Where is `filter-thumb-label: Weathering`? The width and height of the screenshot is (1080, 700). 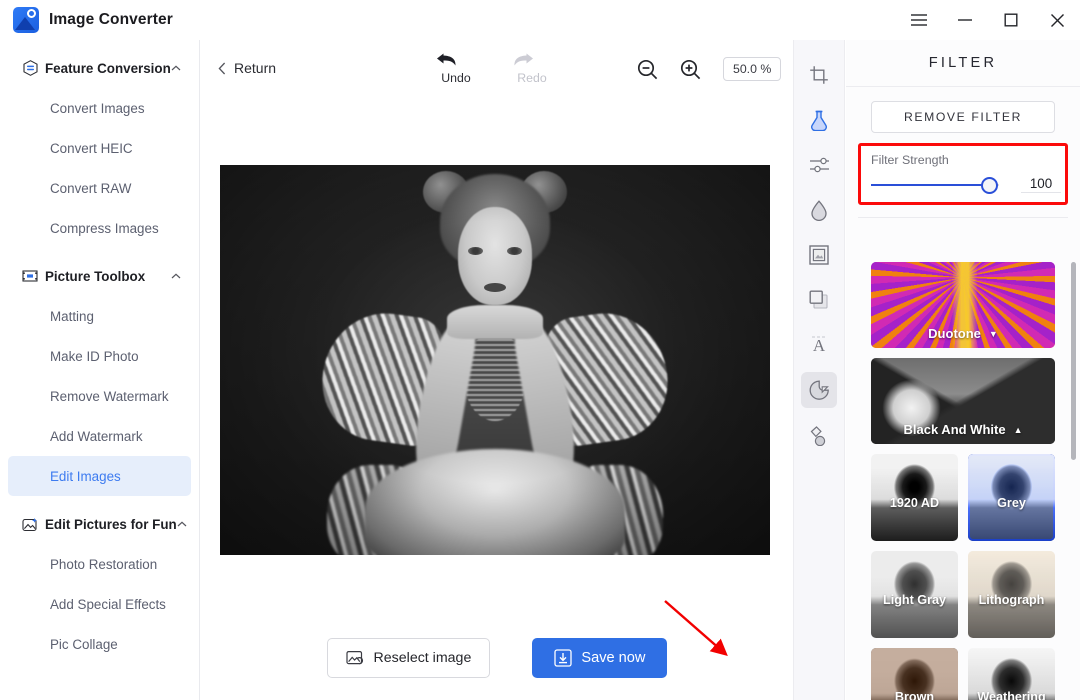 filter-thumb-label: Weathering is located at coordinates (1011, 694).